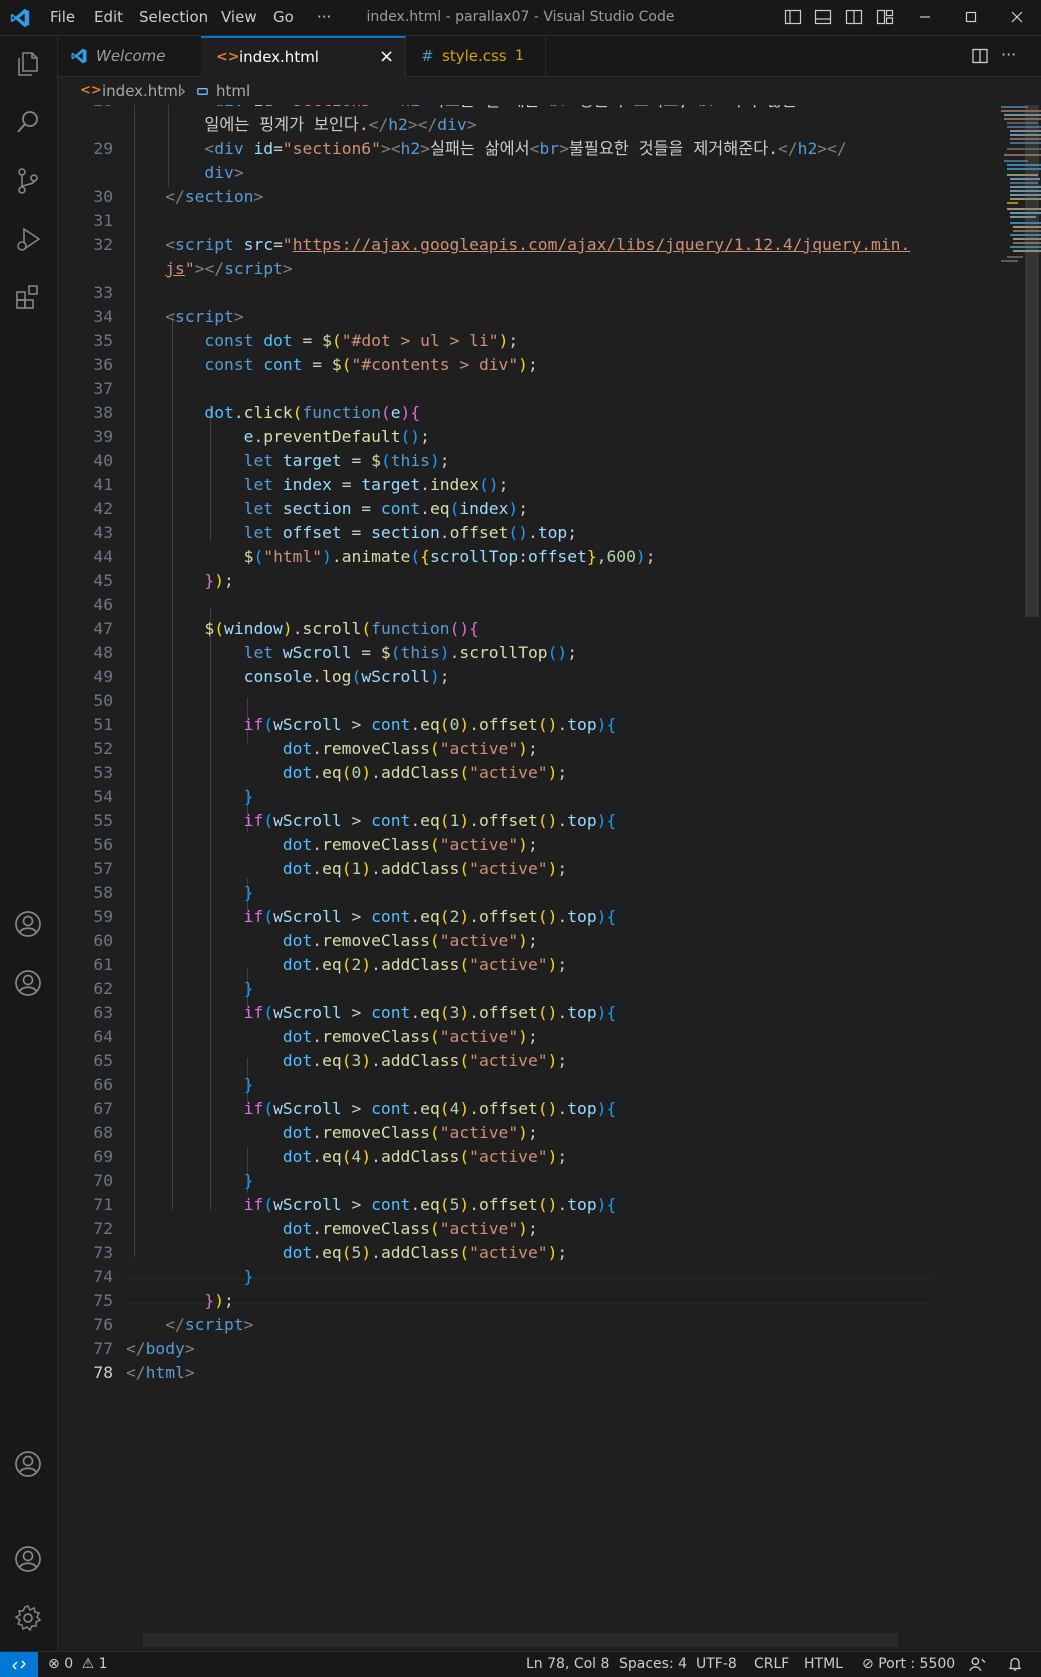  I want to click on close-window-icon, so click(1017, 17).